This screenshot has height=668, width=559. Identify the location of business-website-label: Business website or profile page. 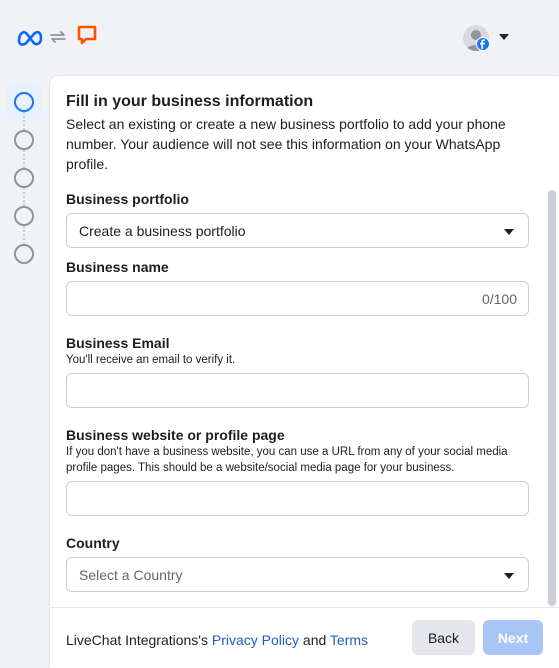
(175, 435).